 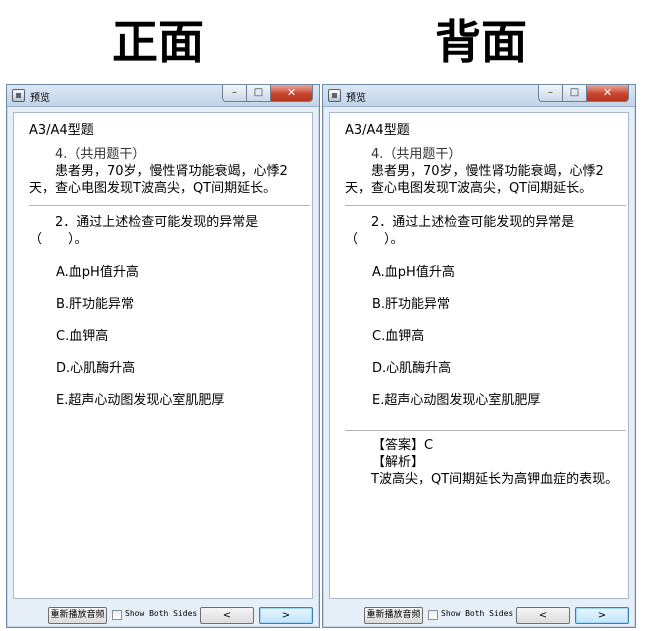 What do you see at coordinates (481, 42) in the screenshot?
I see `back-heading: 背面` at bounding box center [481, 42].